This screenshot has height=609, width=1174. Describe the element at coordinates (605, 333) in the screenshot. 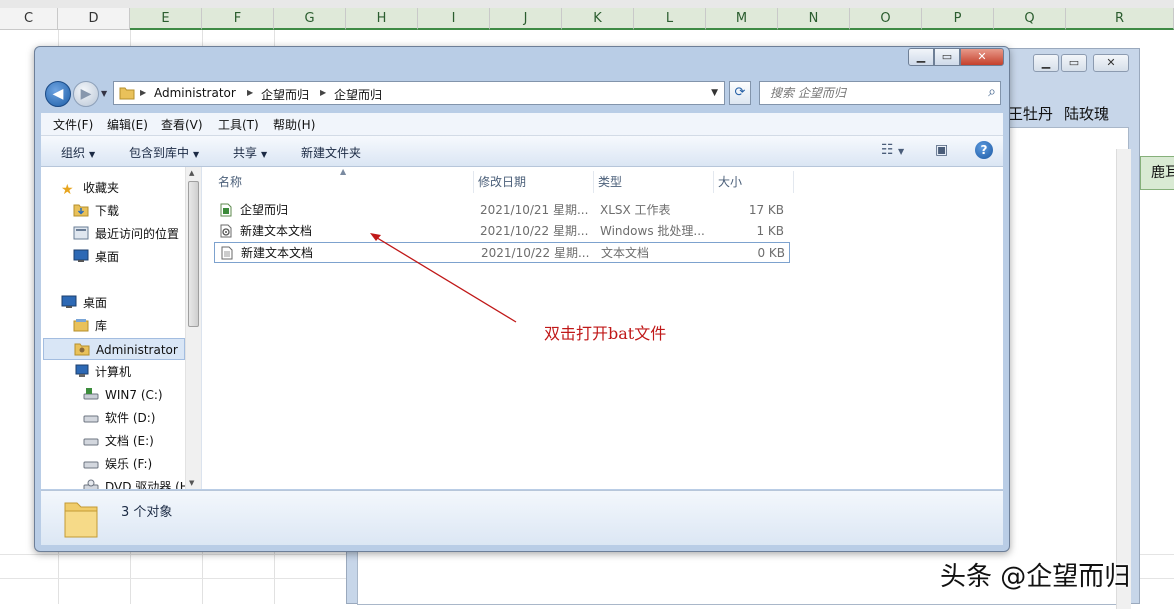

I see `annotation-text: 双击打开bat文件` at that location.